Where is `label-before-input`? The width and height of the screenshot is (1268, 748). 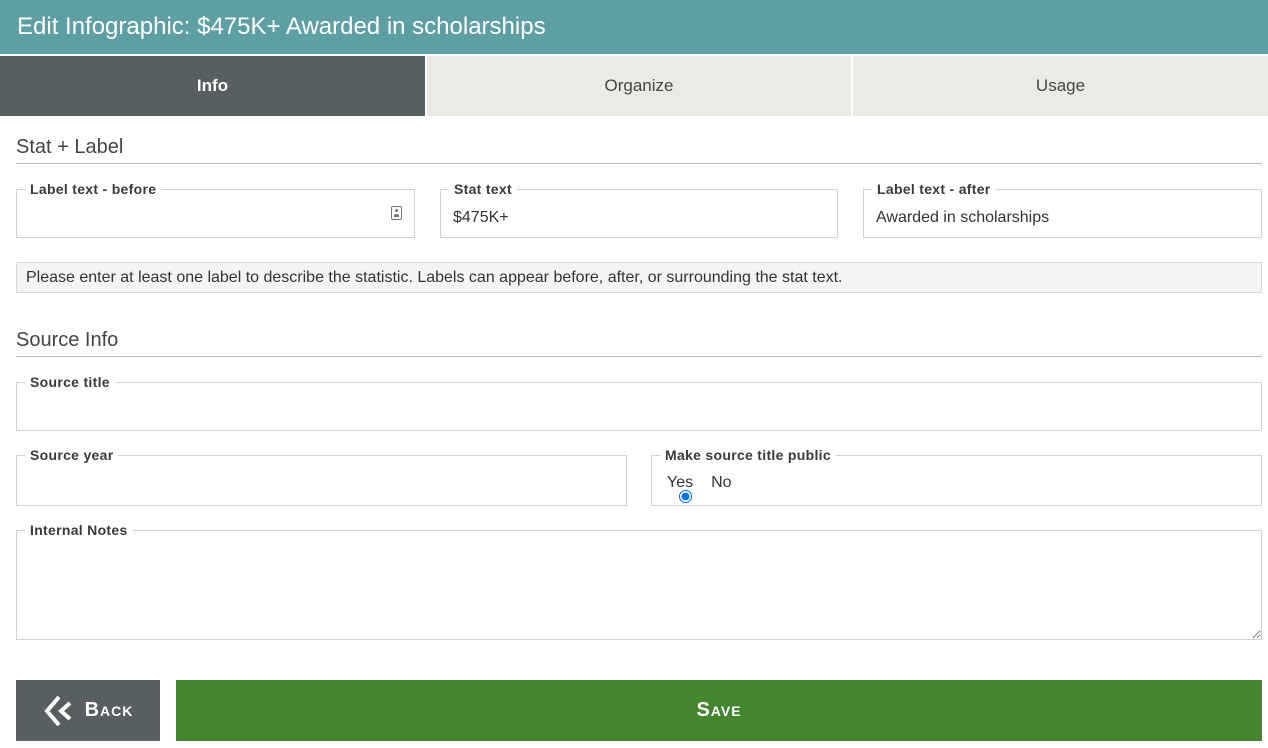 label-before-input is located at coordinates (206, 218).